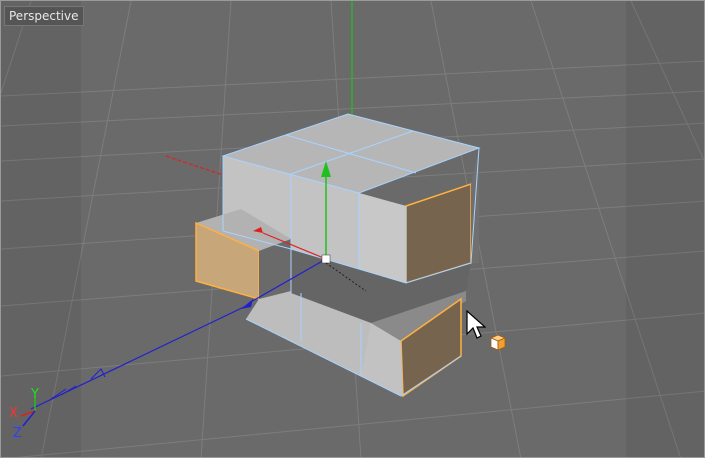  I want to click on axis-z-label: Z, so click(17, 433).